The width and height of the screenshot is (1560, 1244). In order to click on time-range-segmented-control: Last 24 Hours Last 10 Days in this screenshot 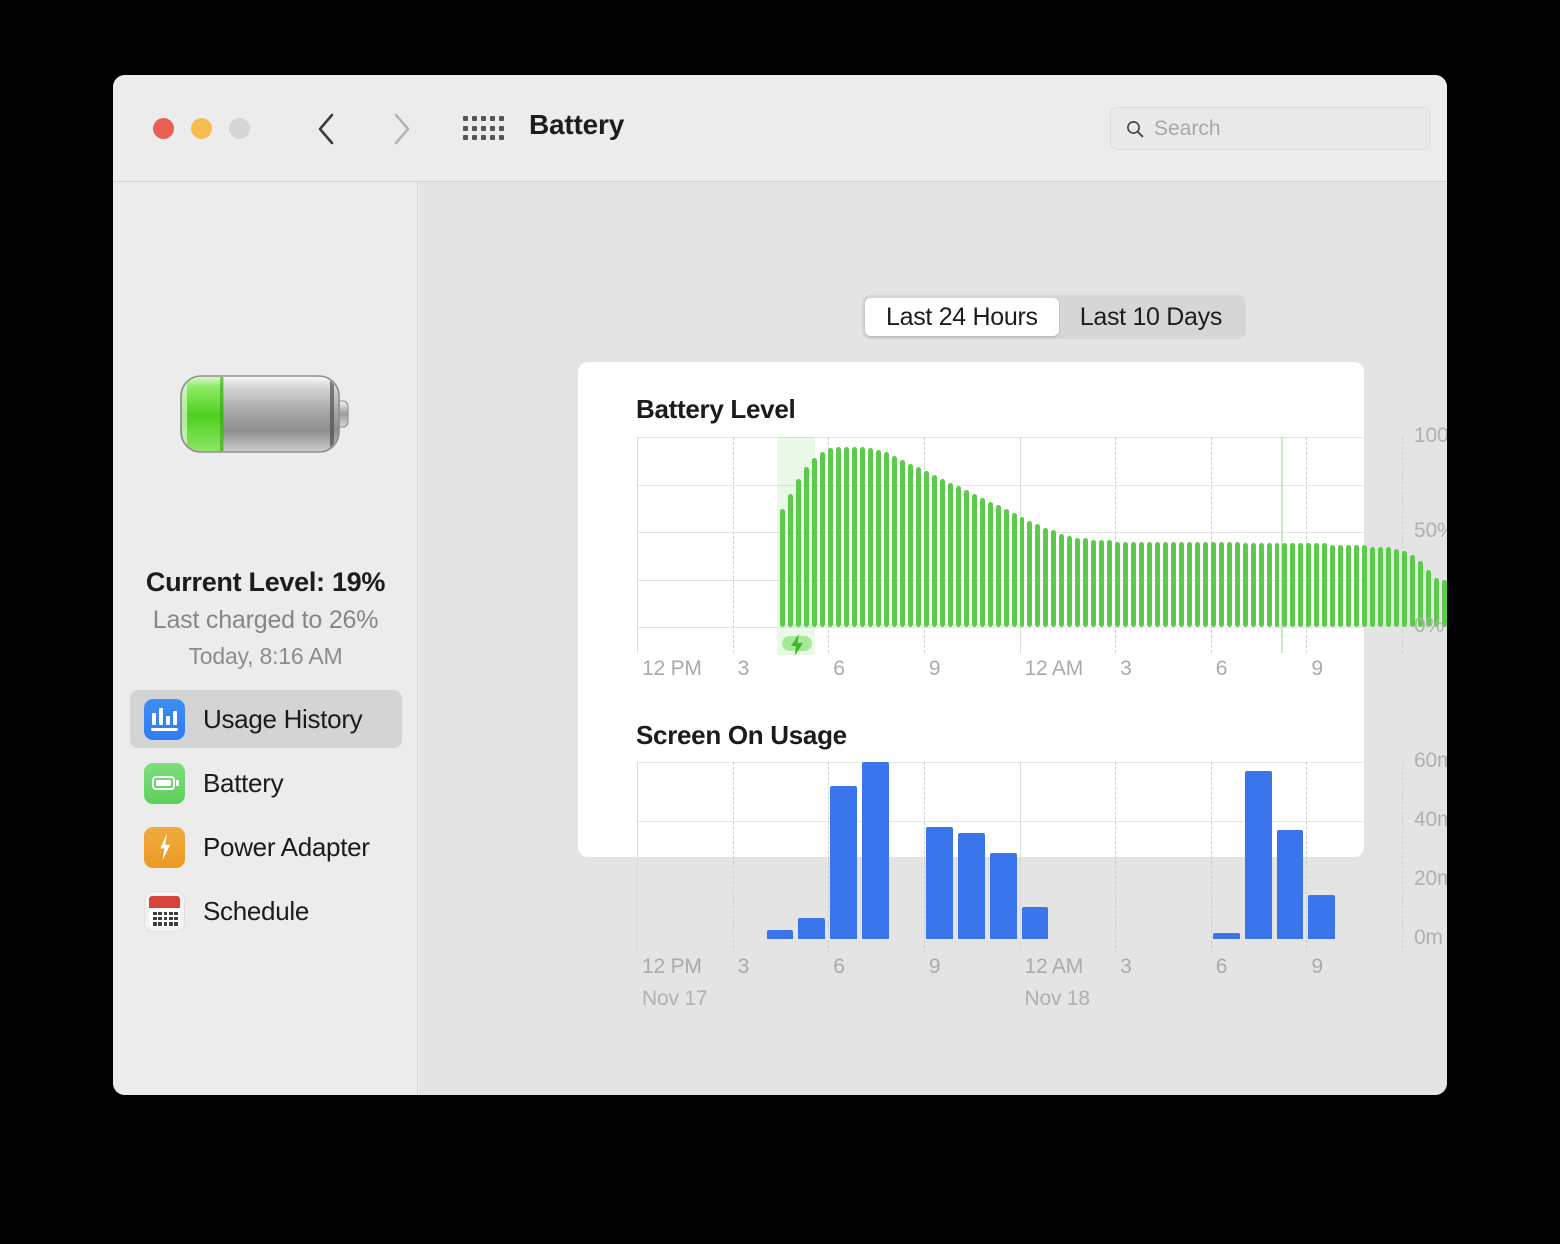, I will do `click(1054, 317)`.